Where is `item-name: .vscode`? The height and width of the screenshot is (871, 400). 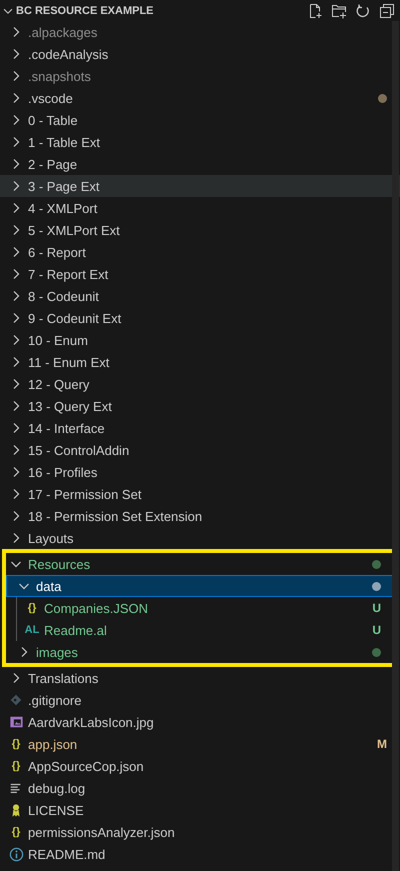 item-name: .vscode is located at coordinates (50, 98).